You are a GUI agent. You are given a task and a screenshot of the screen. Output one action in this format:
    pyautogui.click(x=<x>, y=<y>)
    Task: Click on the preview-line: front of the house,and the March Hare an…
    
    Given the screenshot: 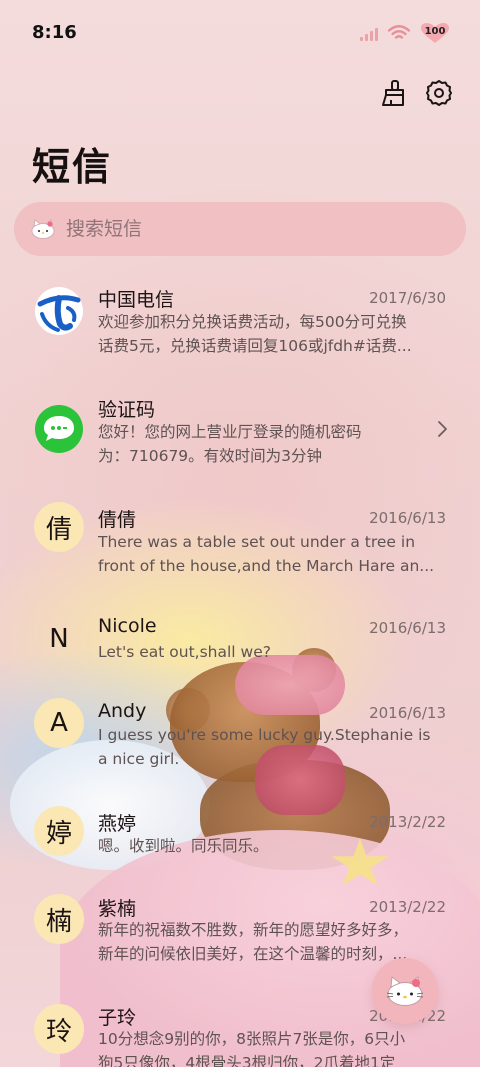 What is the action you would take?
    pyautogui.click(x=266, y=566)
    